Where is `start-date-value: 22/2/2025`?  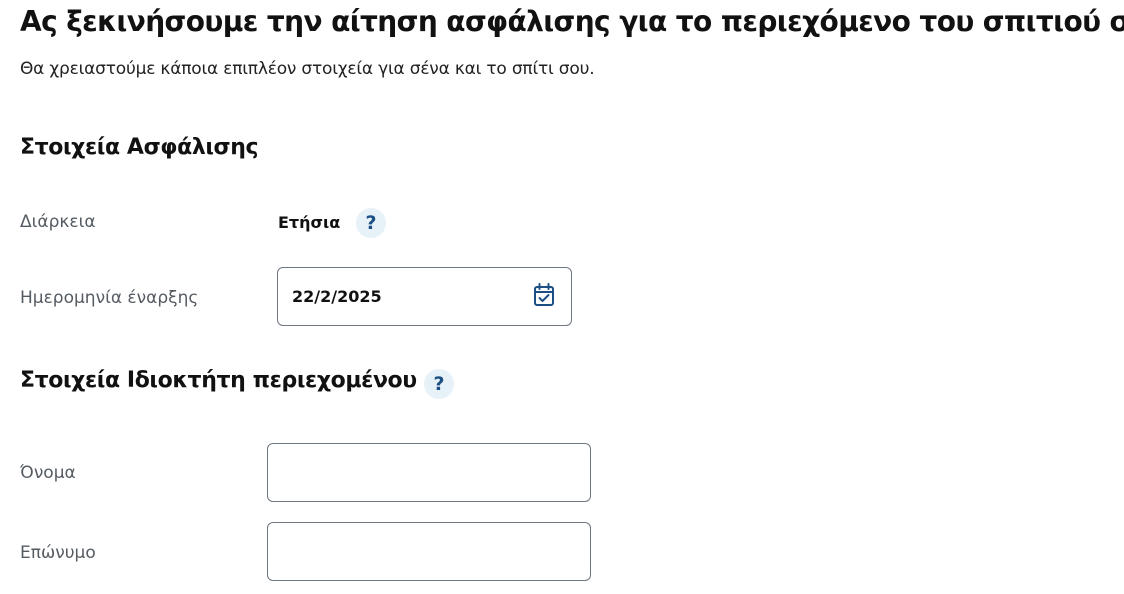 start-date-value: 22/2/2025 is located at coordinates (337, 296).